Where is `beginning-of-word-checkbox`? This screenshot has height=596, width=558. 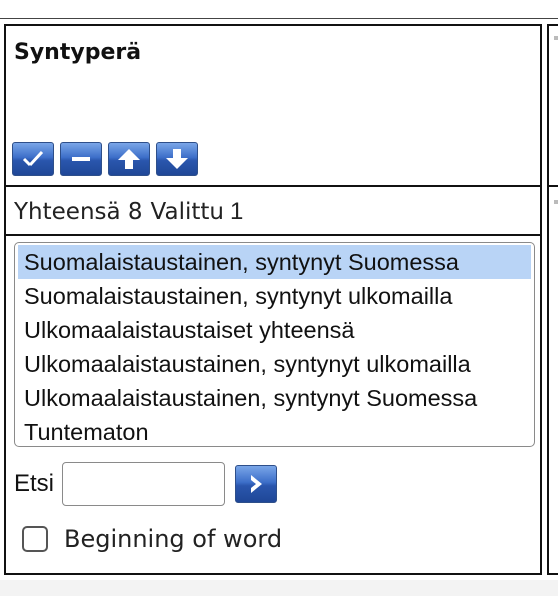 beginning-of-word-checkbox is located at coordinates (35, 539).